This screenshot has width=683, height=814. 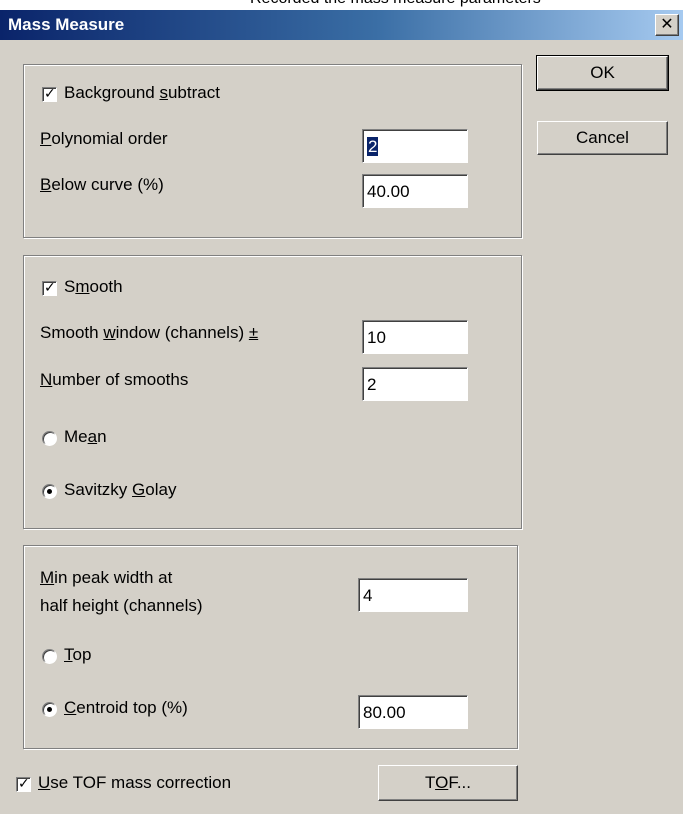 What do you see at coordinates (415, 146) in the screenshot?
I see `polynomial-order-input: 2` at bounding box center [415, 146].